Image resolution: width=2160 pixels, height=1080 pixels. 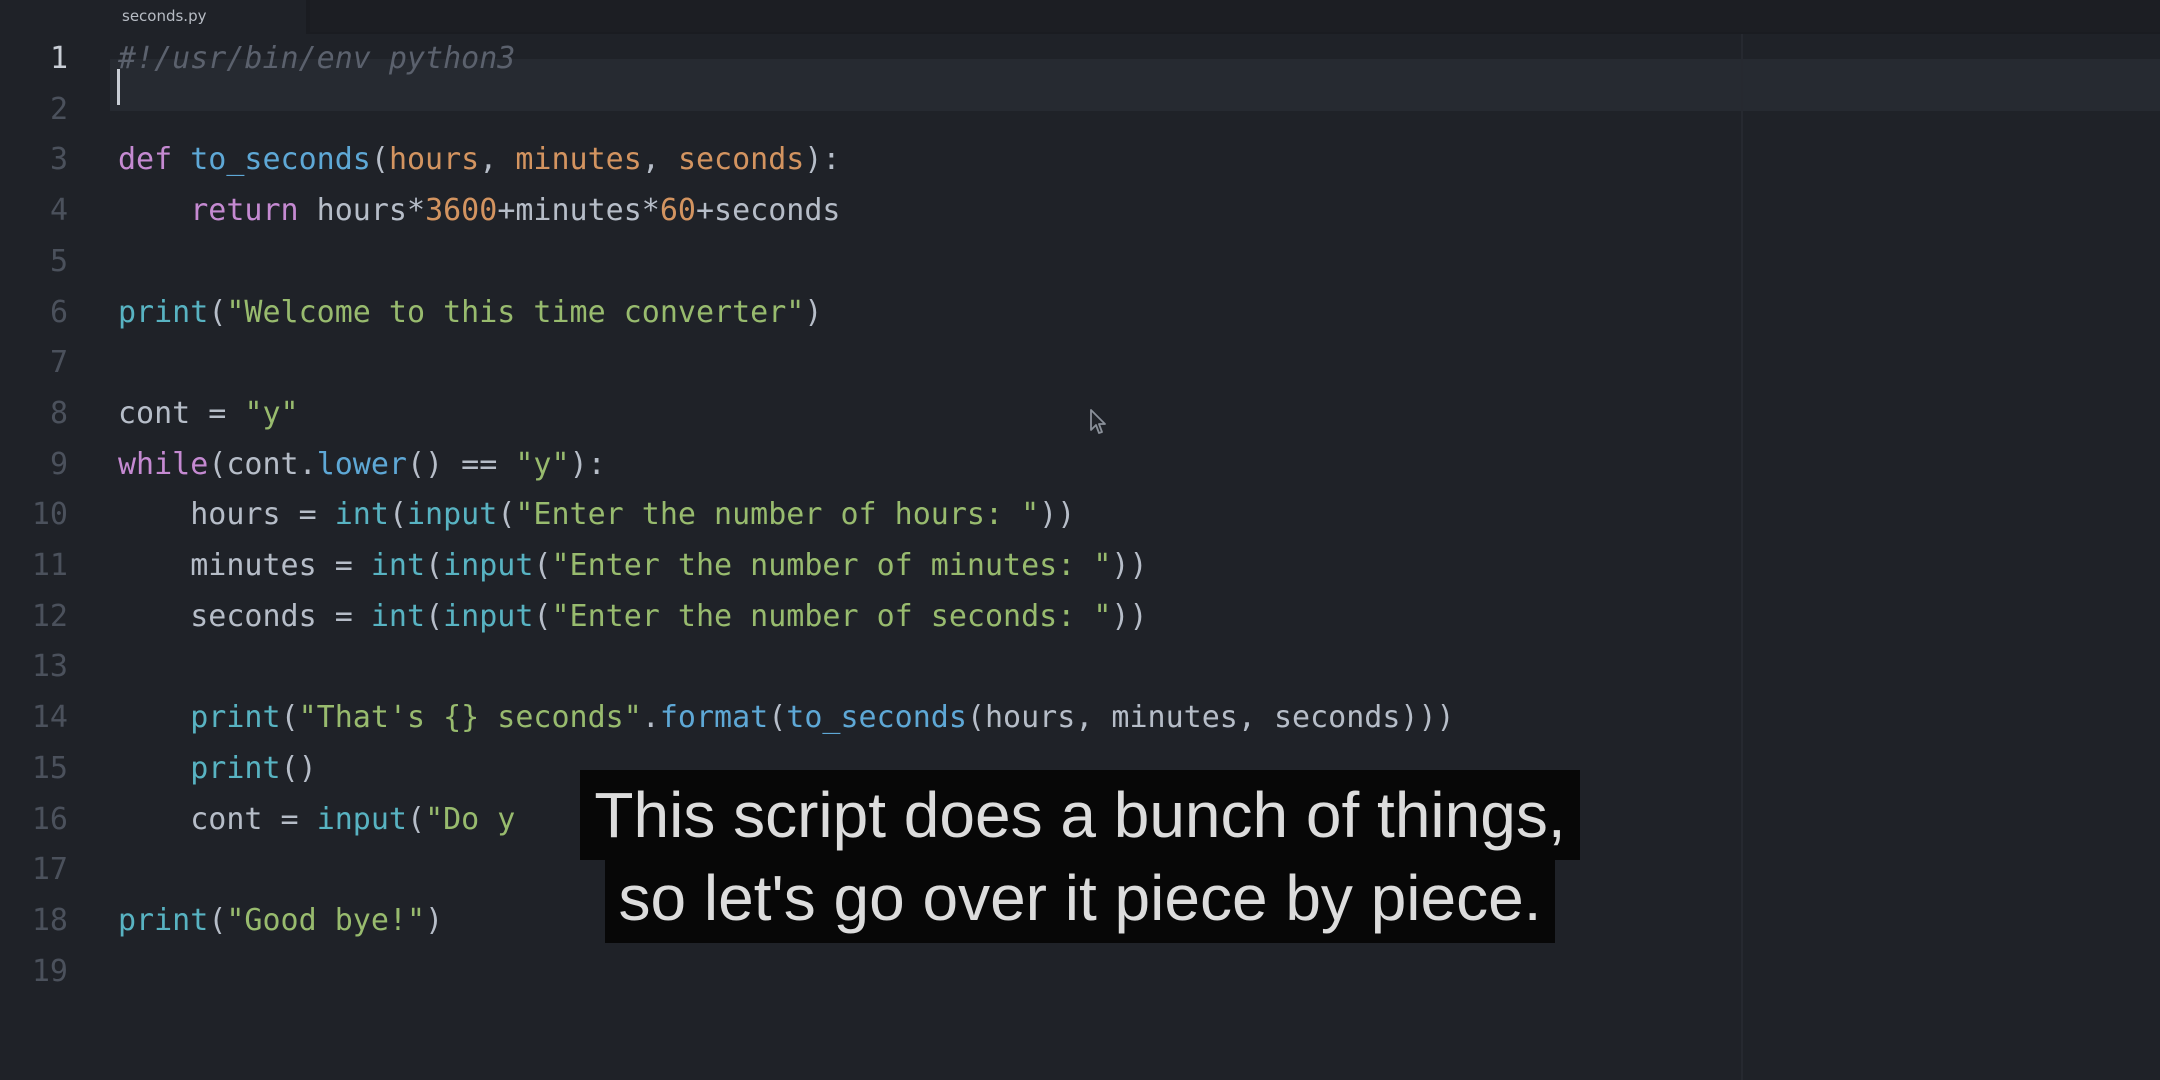 I want to click on line-number: 8, so click(x=58, y=413).